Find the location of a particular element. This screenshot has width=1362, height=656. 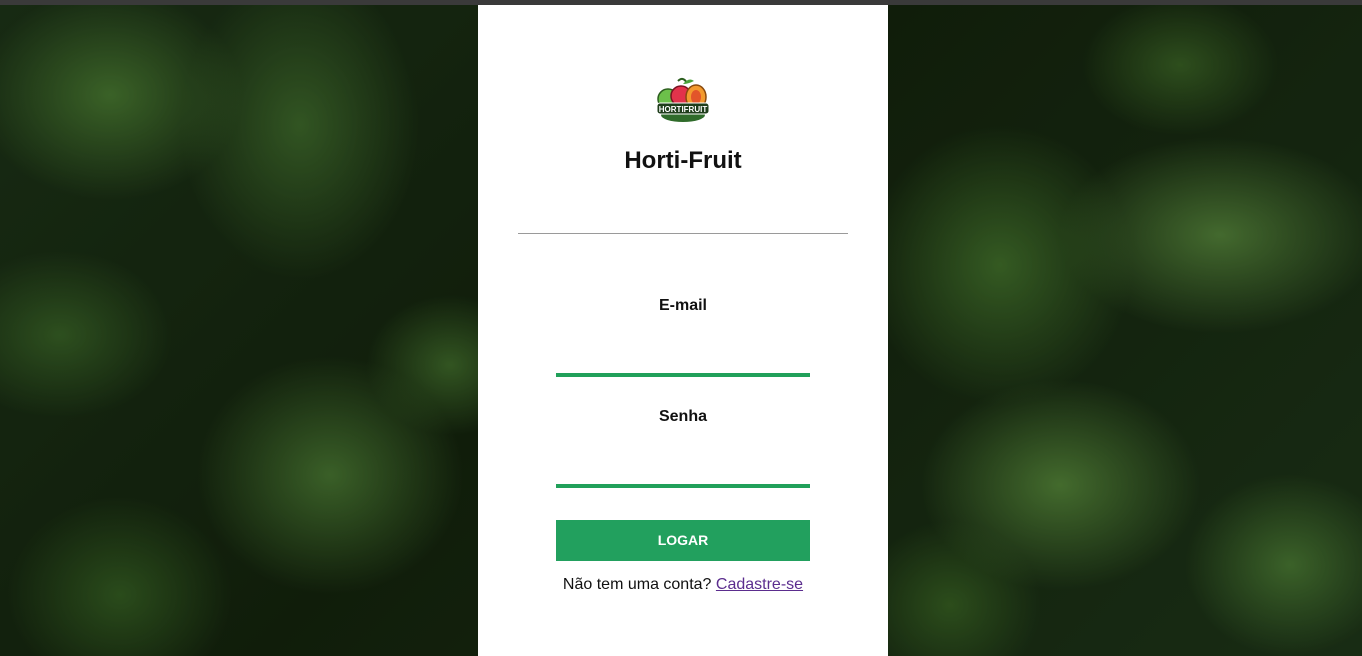

password-field is located at coordinates (683, 471).